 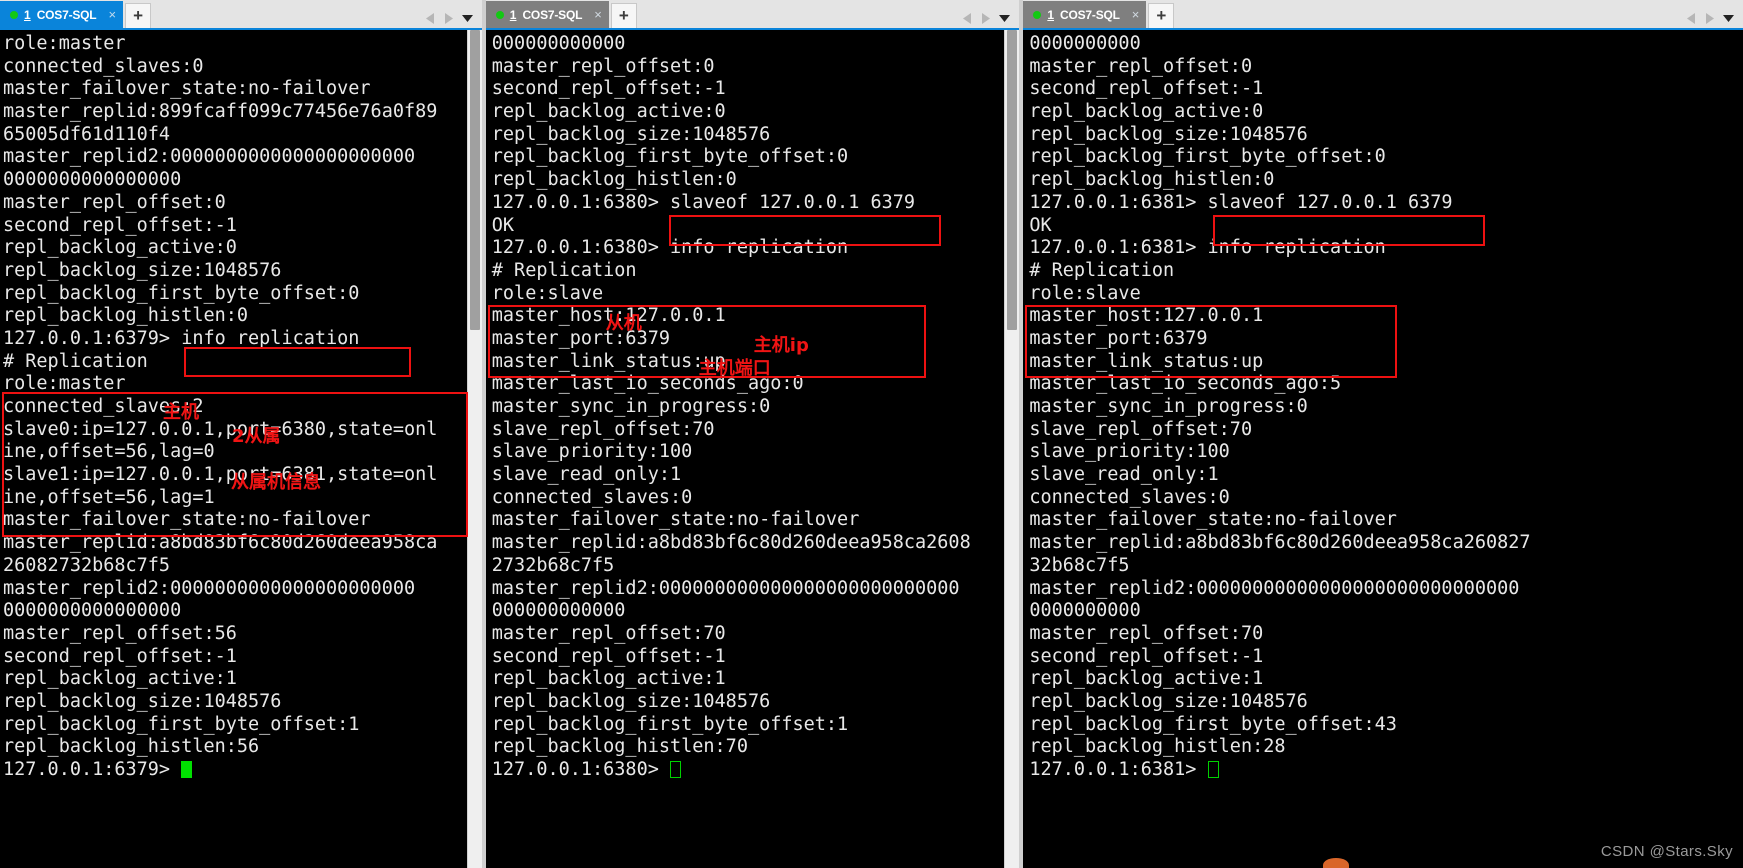 What do you see at coordinates (608, 361) in the screenshot?
I see `terminal-line: master_link_status:up` at bounding box center [608, 361].